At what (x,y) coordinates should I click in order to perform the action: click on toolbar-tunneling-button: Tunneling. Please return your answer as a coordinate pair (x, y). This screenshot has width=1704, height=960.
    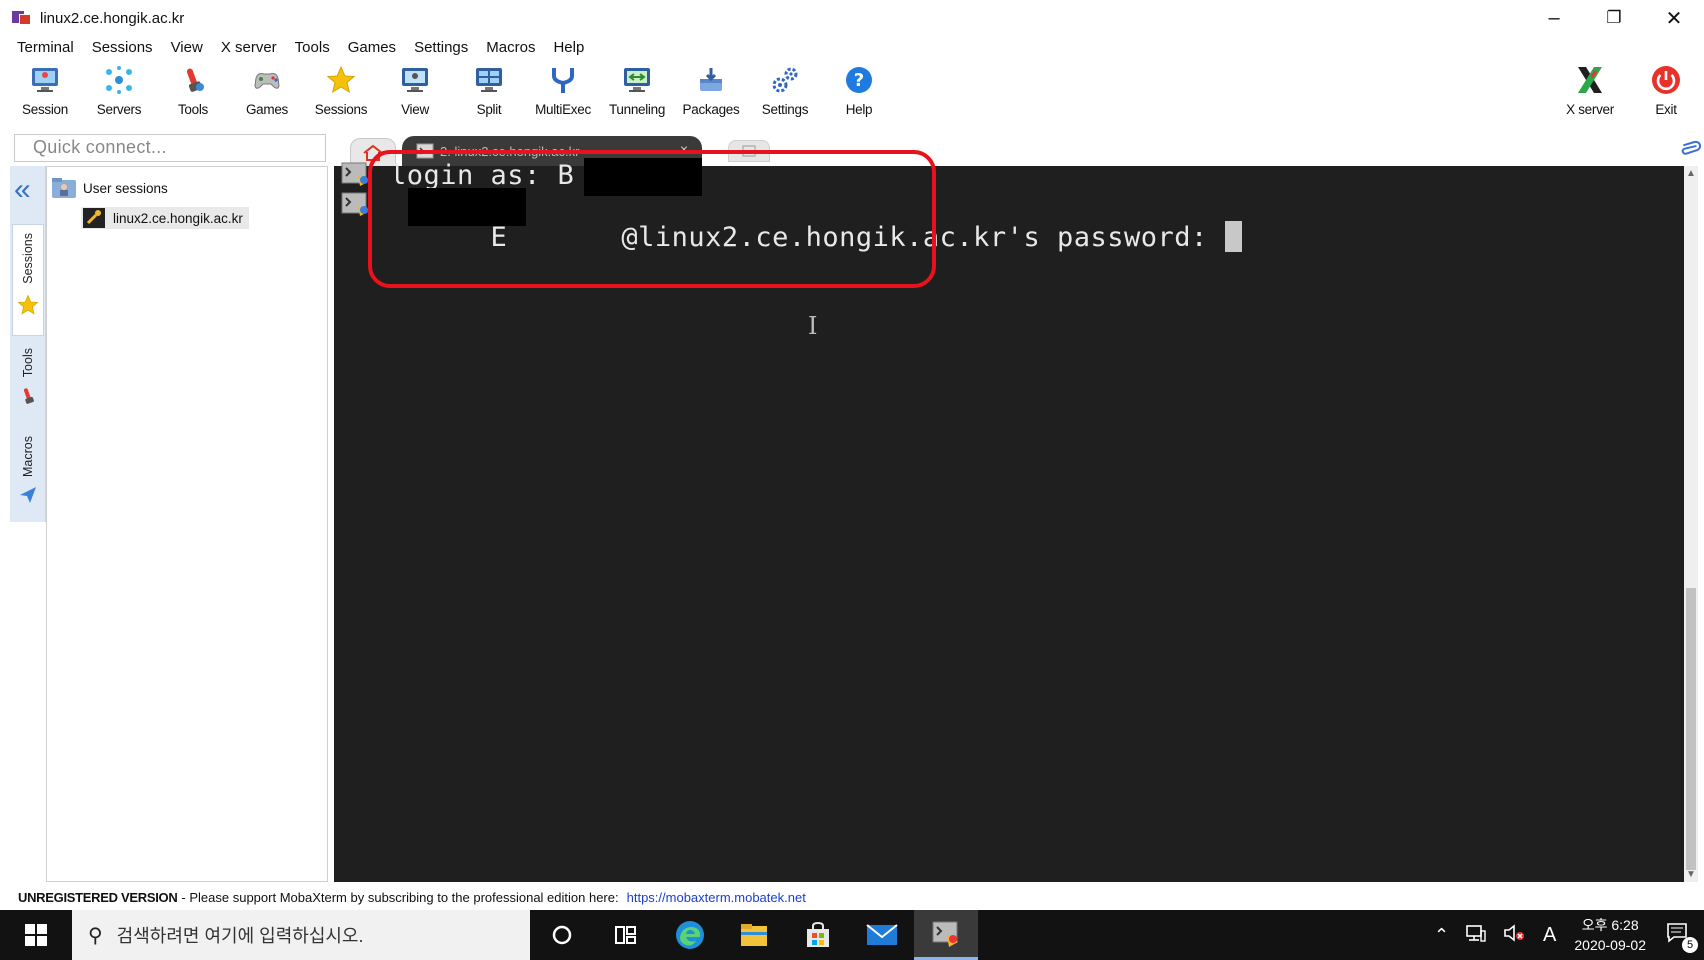
    Looking at the image, I should click on (637, 94).